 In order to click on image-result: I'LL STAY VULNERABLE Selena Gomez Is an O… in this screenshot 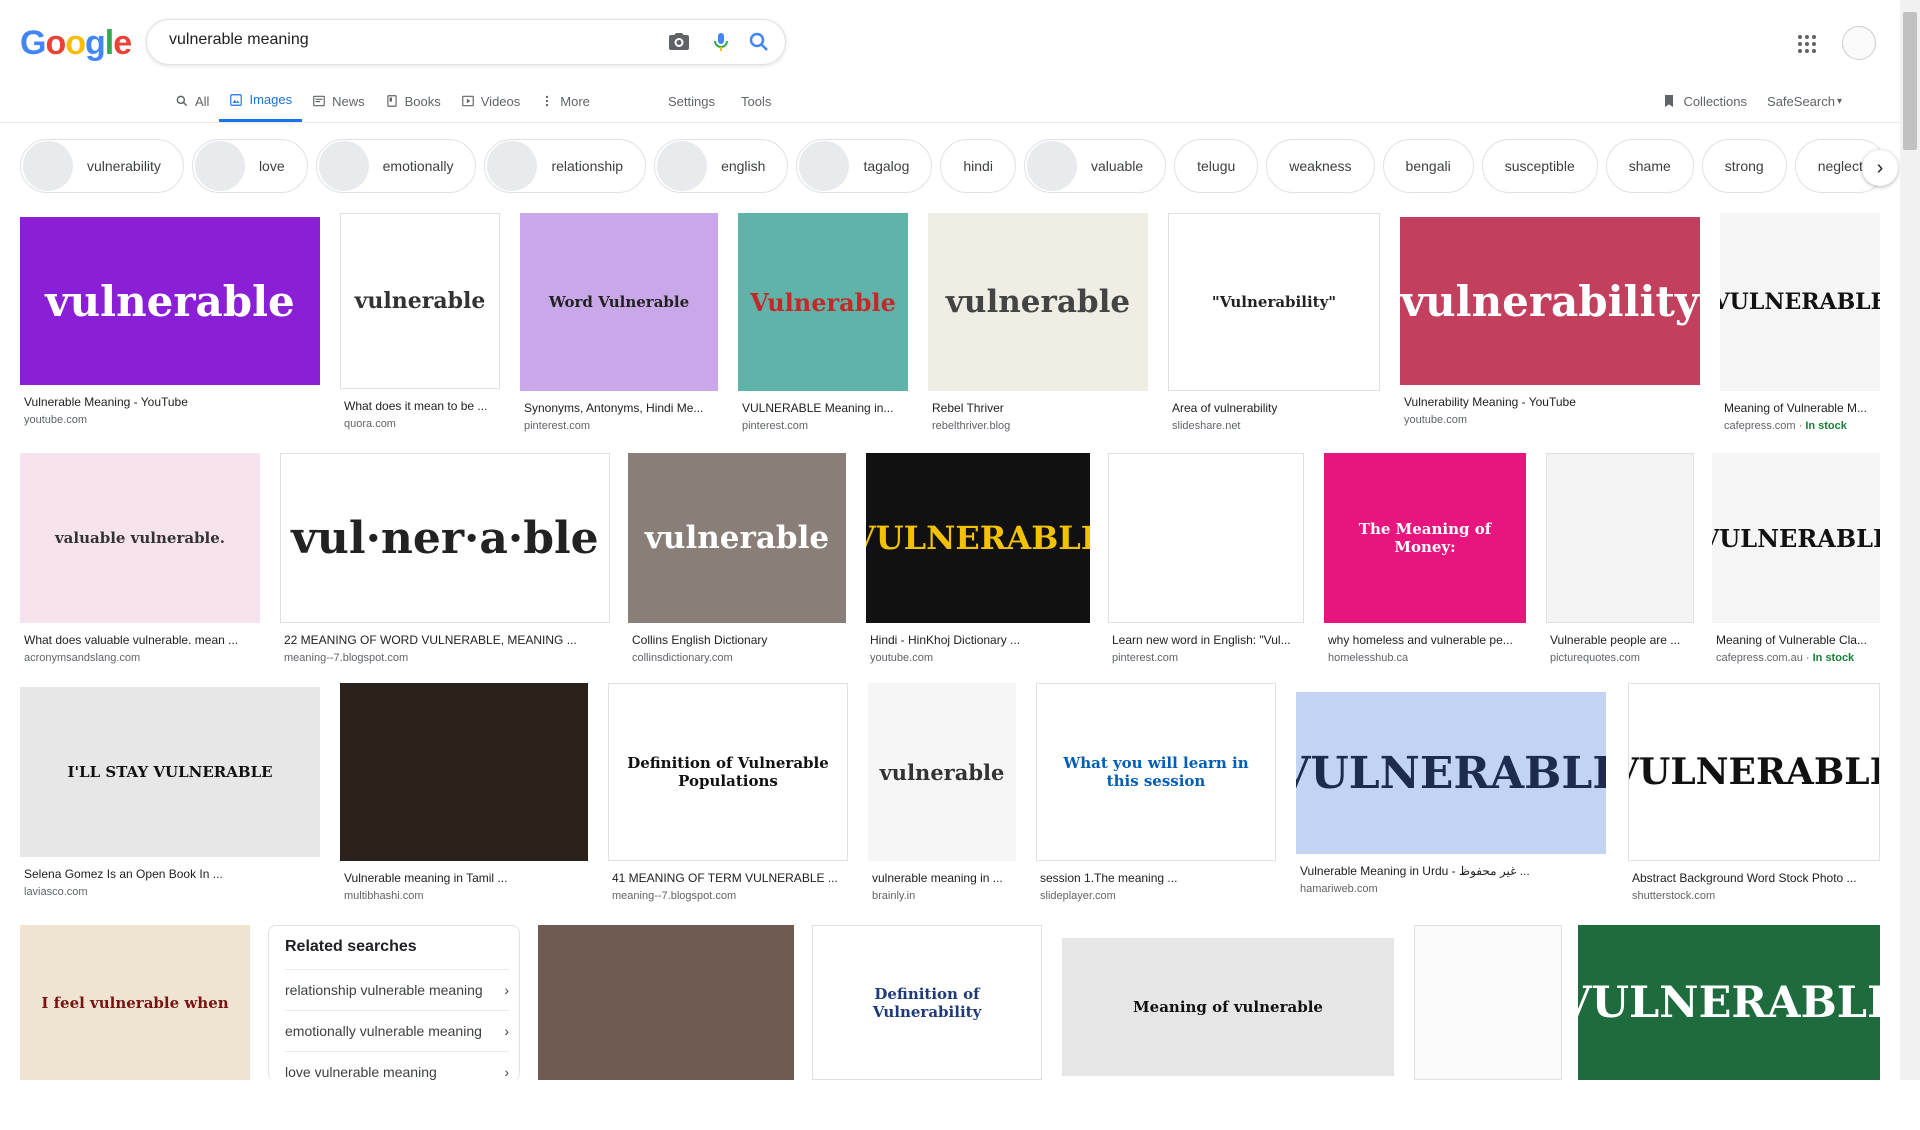, I will do `click(170, 797)`.